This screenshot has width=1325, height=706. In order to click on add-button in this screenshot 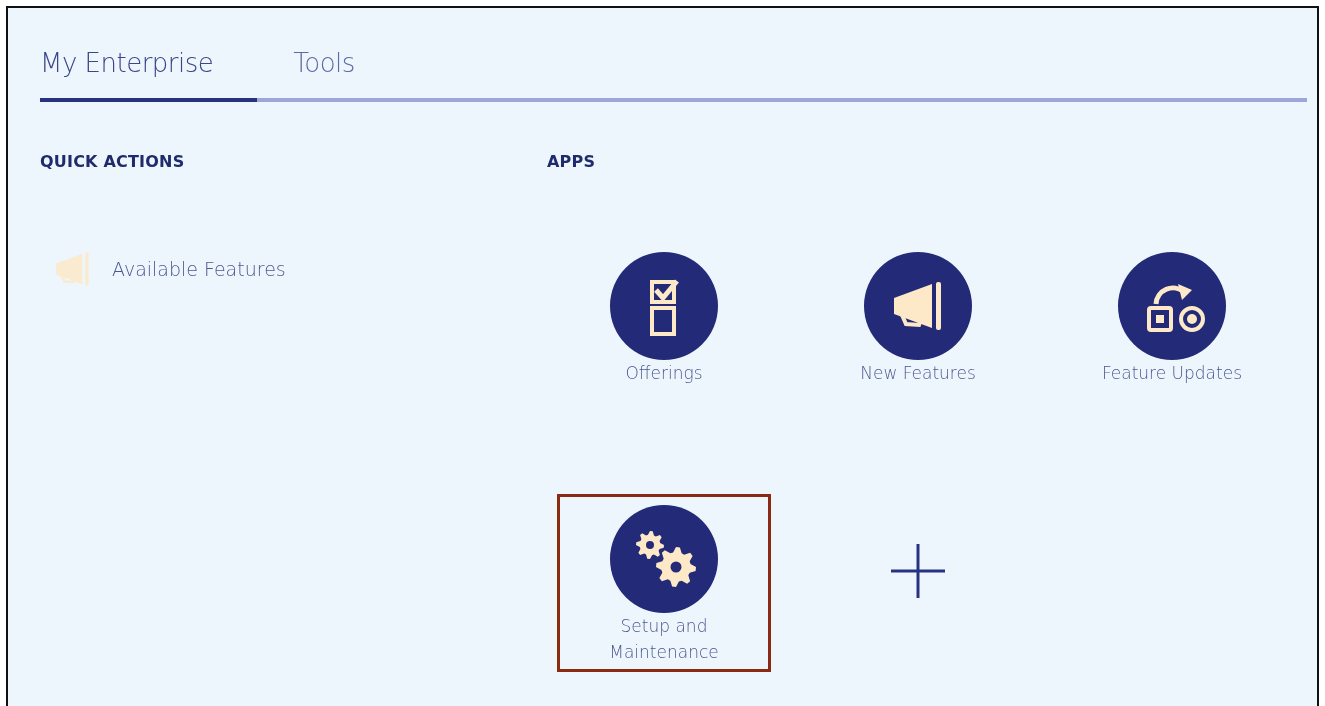, I will do `click(918, 571)`.